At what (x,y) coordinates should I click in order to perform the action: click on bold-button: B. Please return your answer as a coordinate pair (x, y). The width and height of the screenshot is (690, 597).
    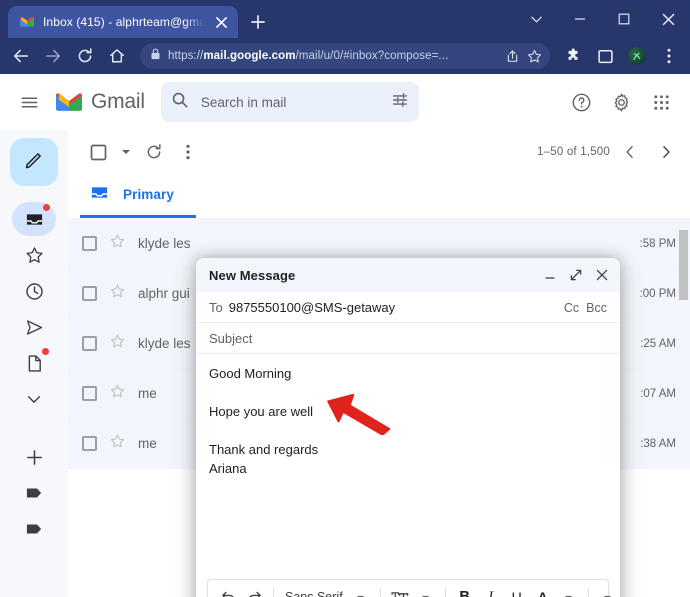
    Looking at the image, I should click on (465, 590).